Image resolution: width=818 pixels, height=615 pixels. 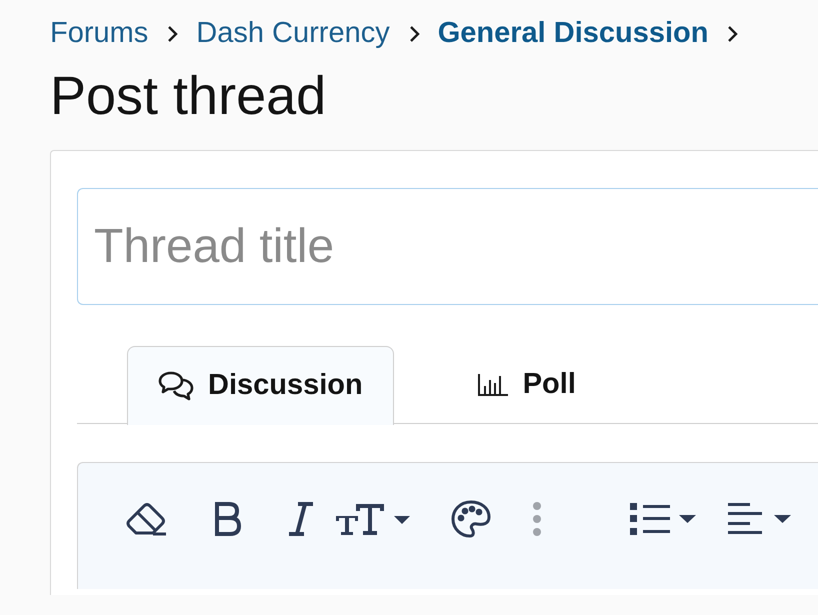 I want to click on eraser-icon, so click(x=147, y=519).